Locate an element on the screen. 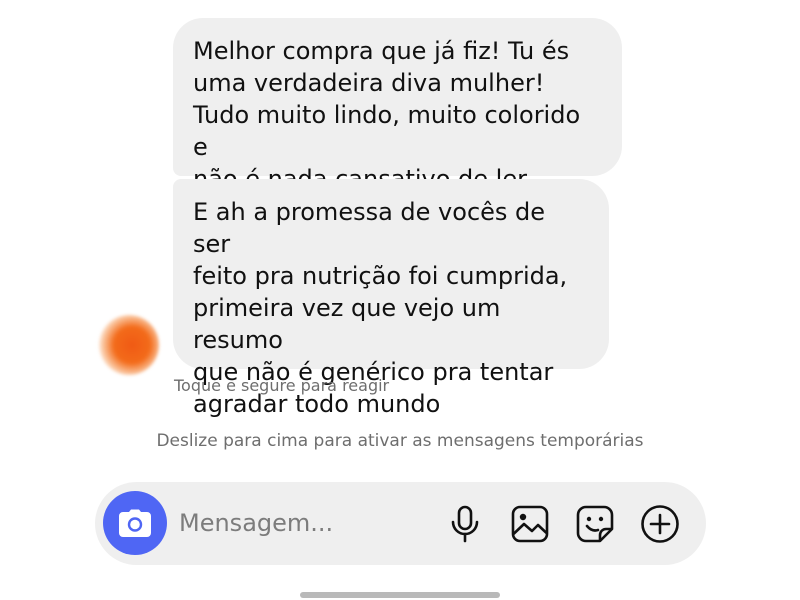 This screenshot has height=600, width=800. more-button is located at coordinates (660, 524).